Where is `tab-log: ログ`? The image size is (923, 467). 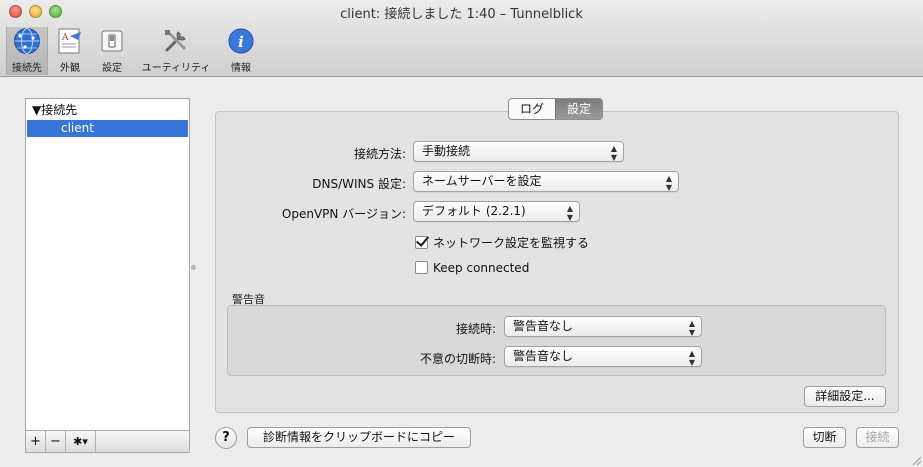
tab-log: ログ is located at coordinates (532, 109).